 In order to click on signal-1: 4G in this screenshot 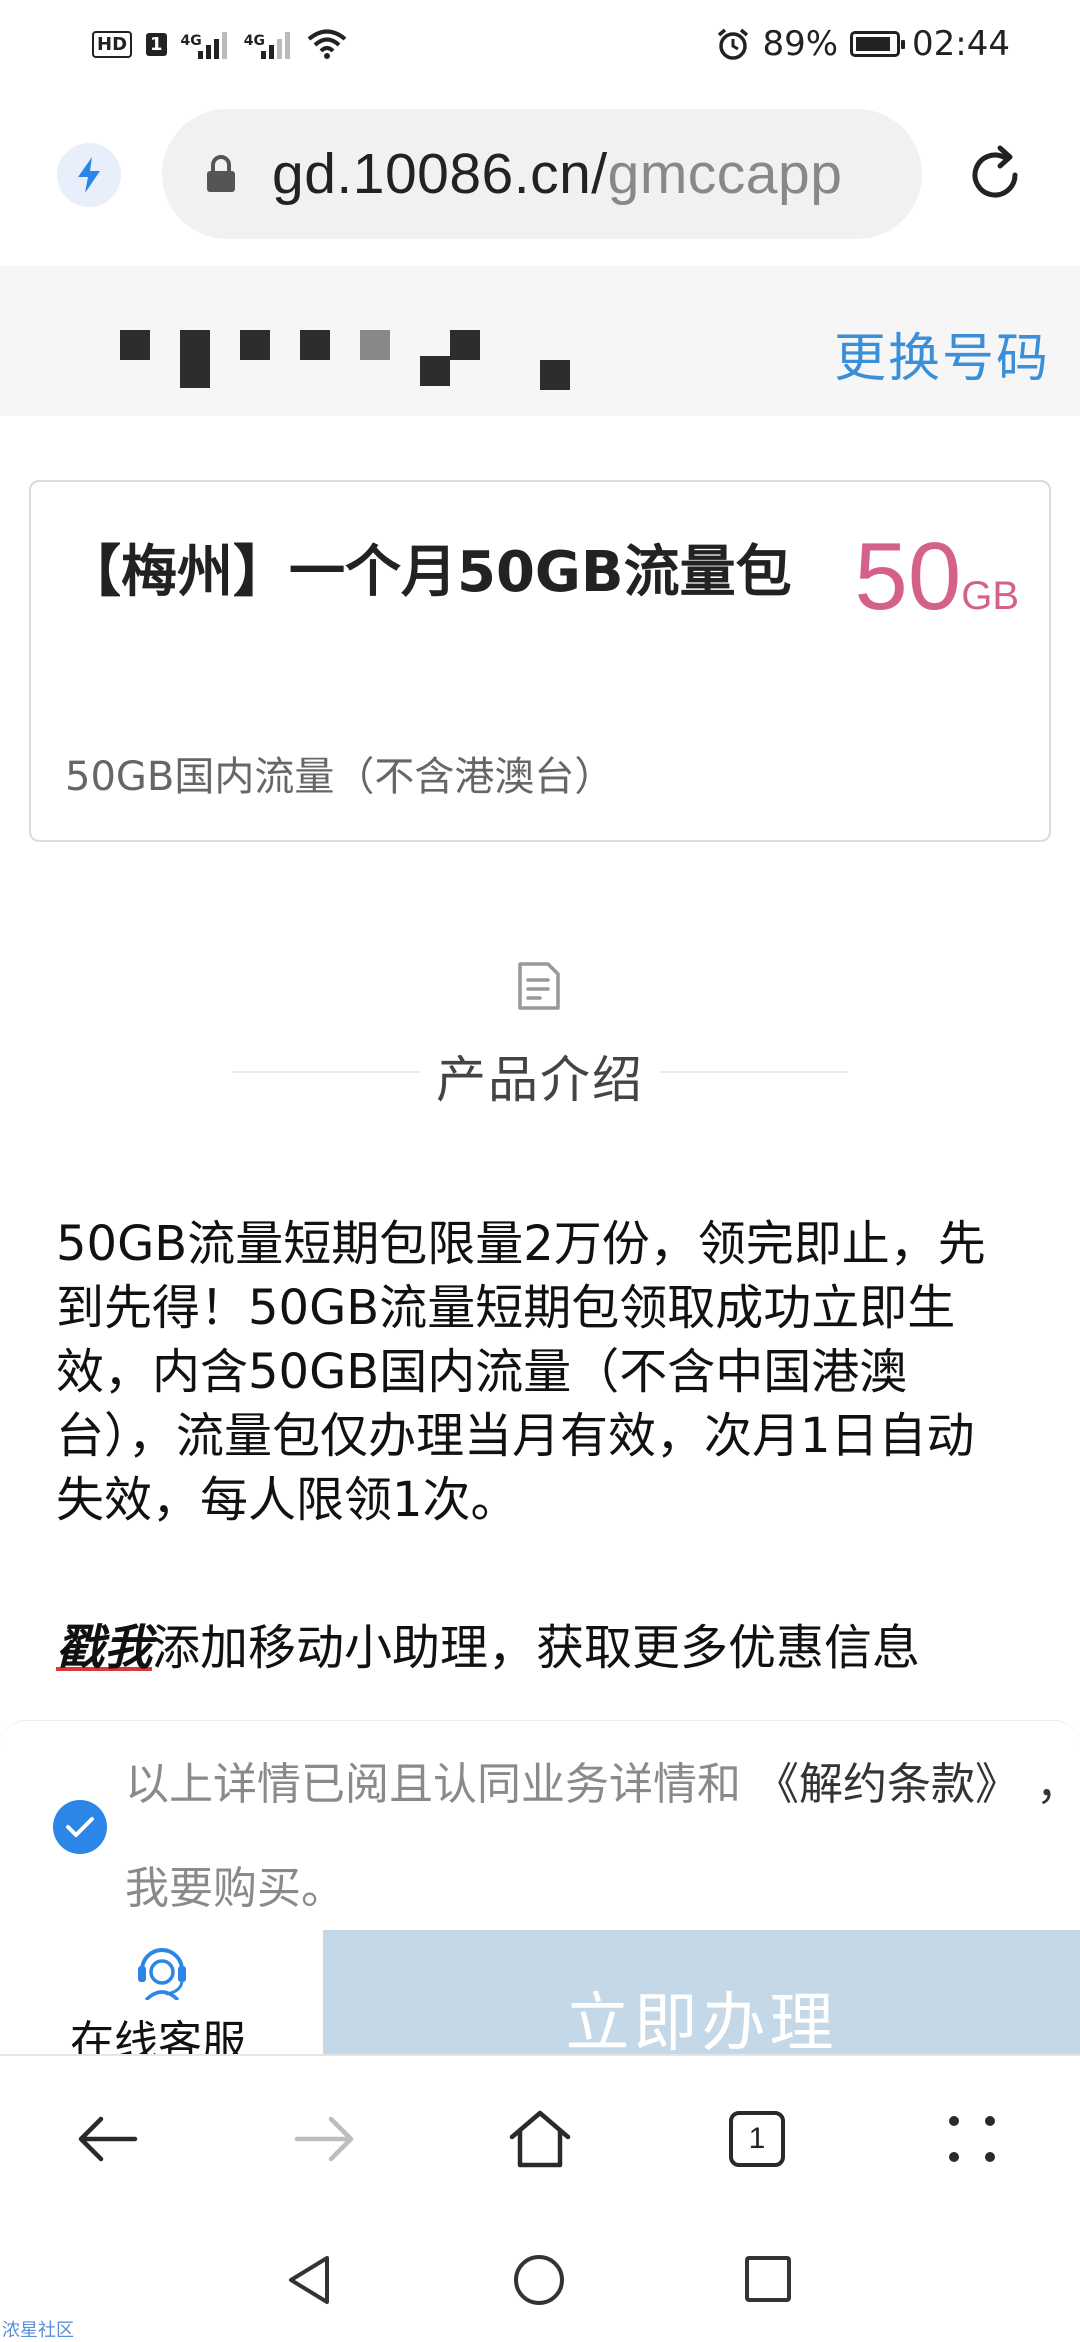, I will do `click(205, 44)`.